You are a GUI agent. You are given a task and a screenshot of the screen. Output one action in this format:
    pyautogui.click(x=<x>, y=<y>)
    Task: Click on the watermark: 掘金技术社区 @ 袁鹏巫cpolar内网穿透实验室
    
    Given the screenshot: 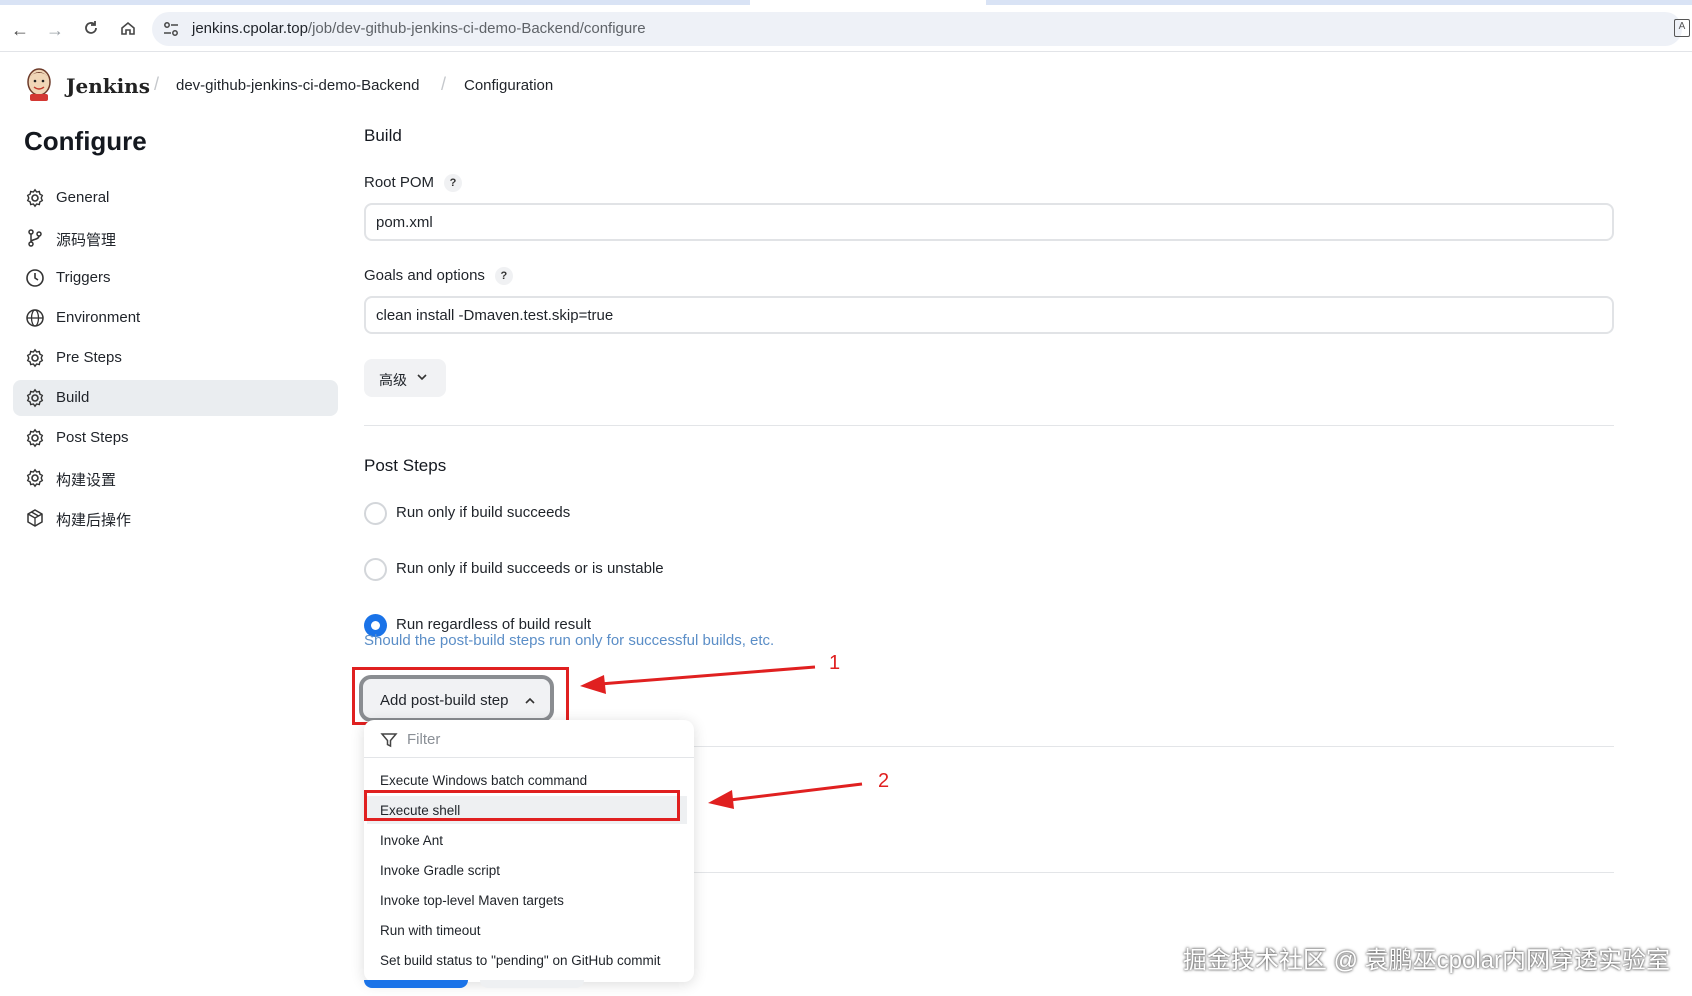 What is the action you would take?
    pyautogui.click(x=1426, y=960)
    